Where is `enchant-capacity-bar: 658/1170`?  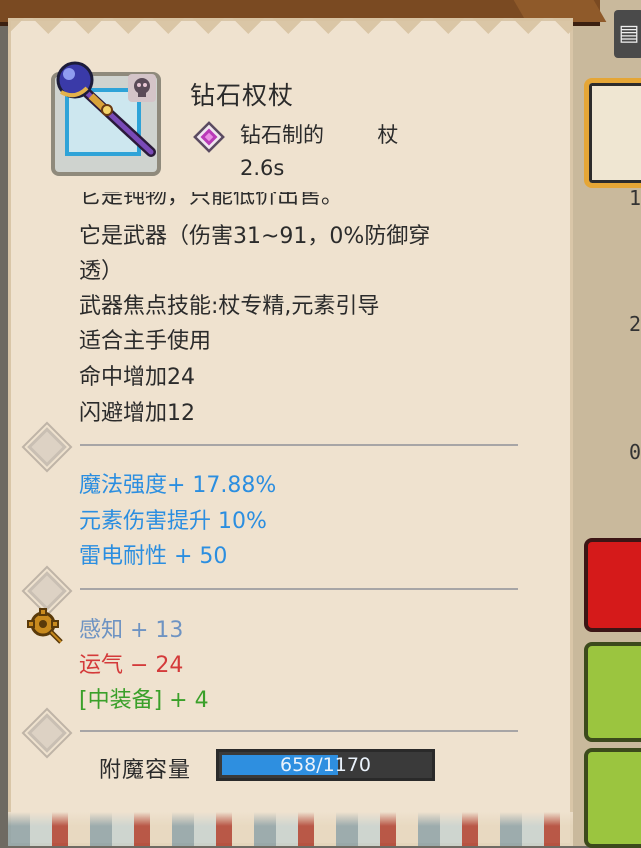
enchant-capacity-bar: 658/1170 is located at coordinates (325, 765).